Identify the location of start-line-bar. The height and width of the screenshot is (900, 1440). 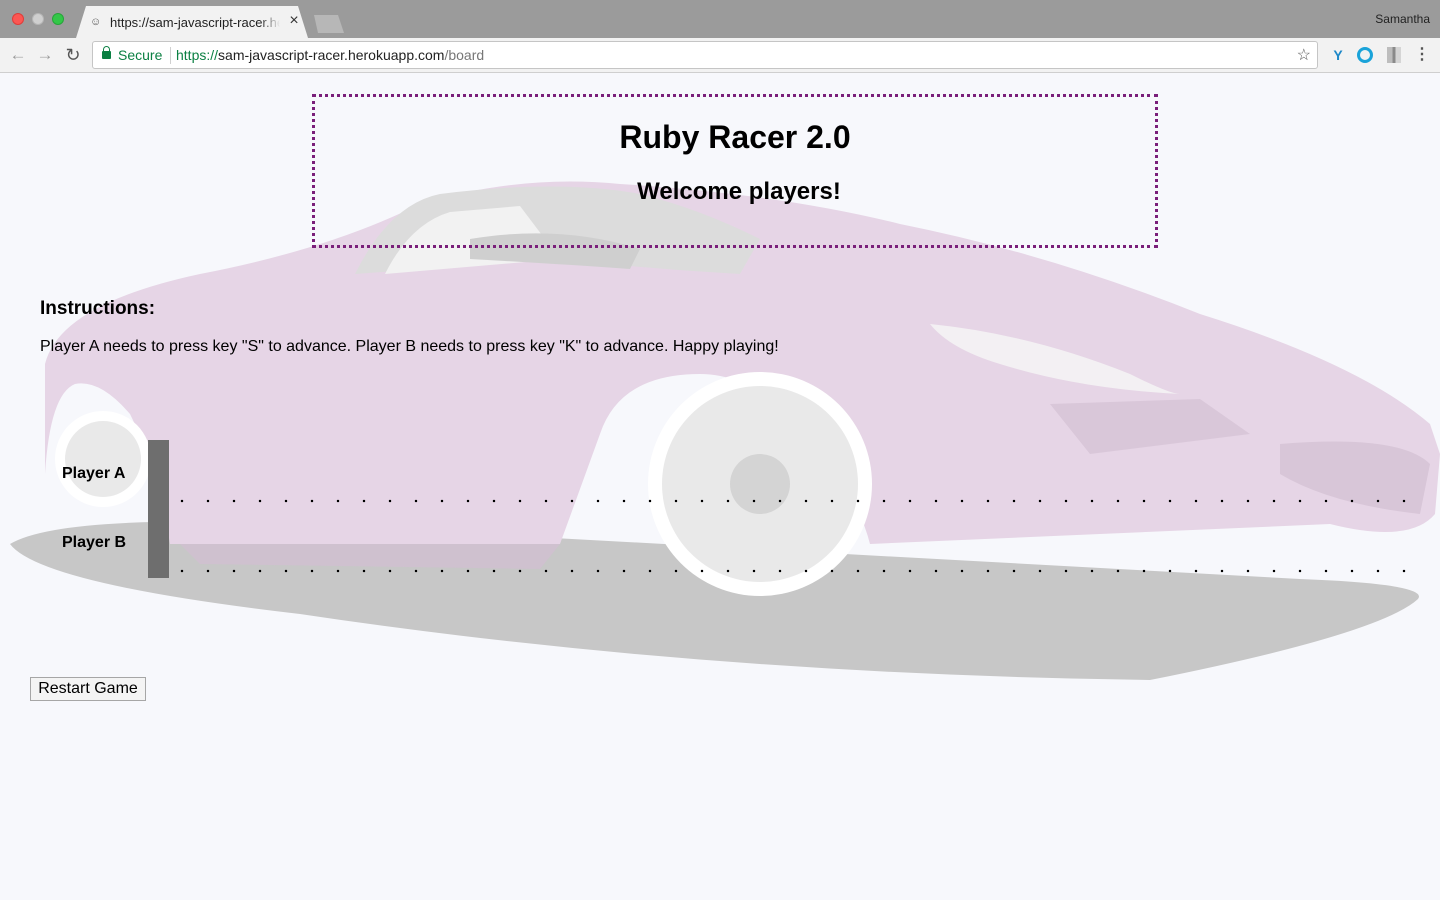
(158, 509).